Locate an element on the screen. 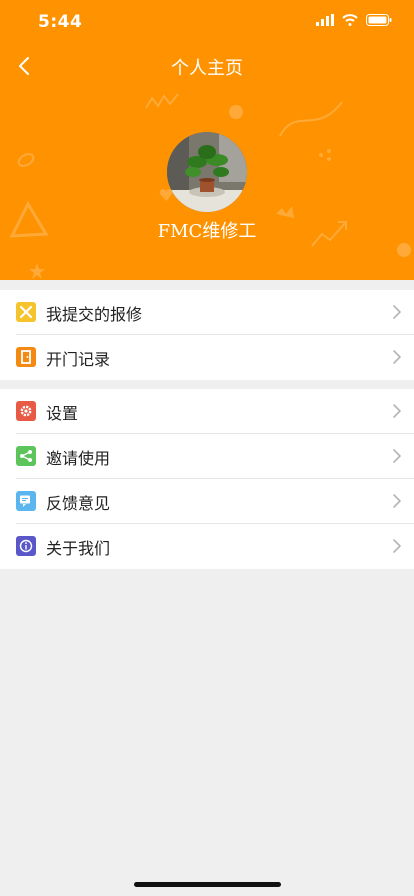 This screenshot has height=896, width=414. menu-item-my-repairs: 我提交的报修 is located at coordinates (207, 312).